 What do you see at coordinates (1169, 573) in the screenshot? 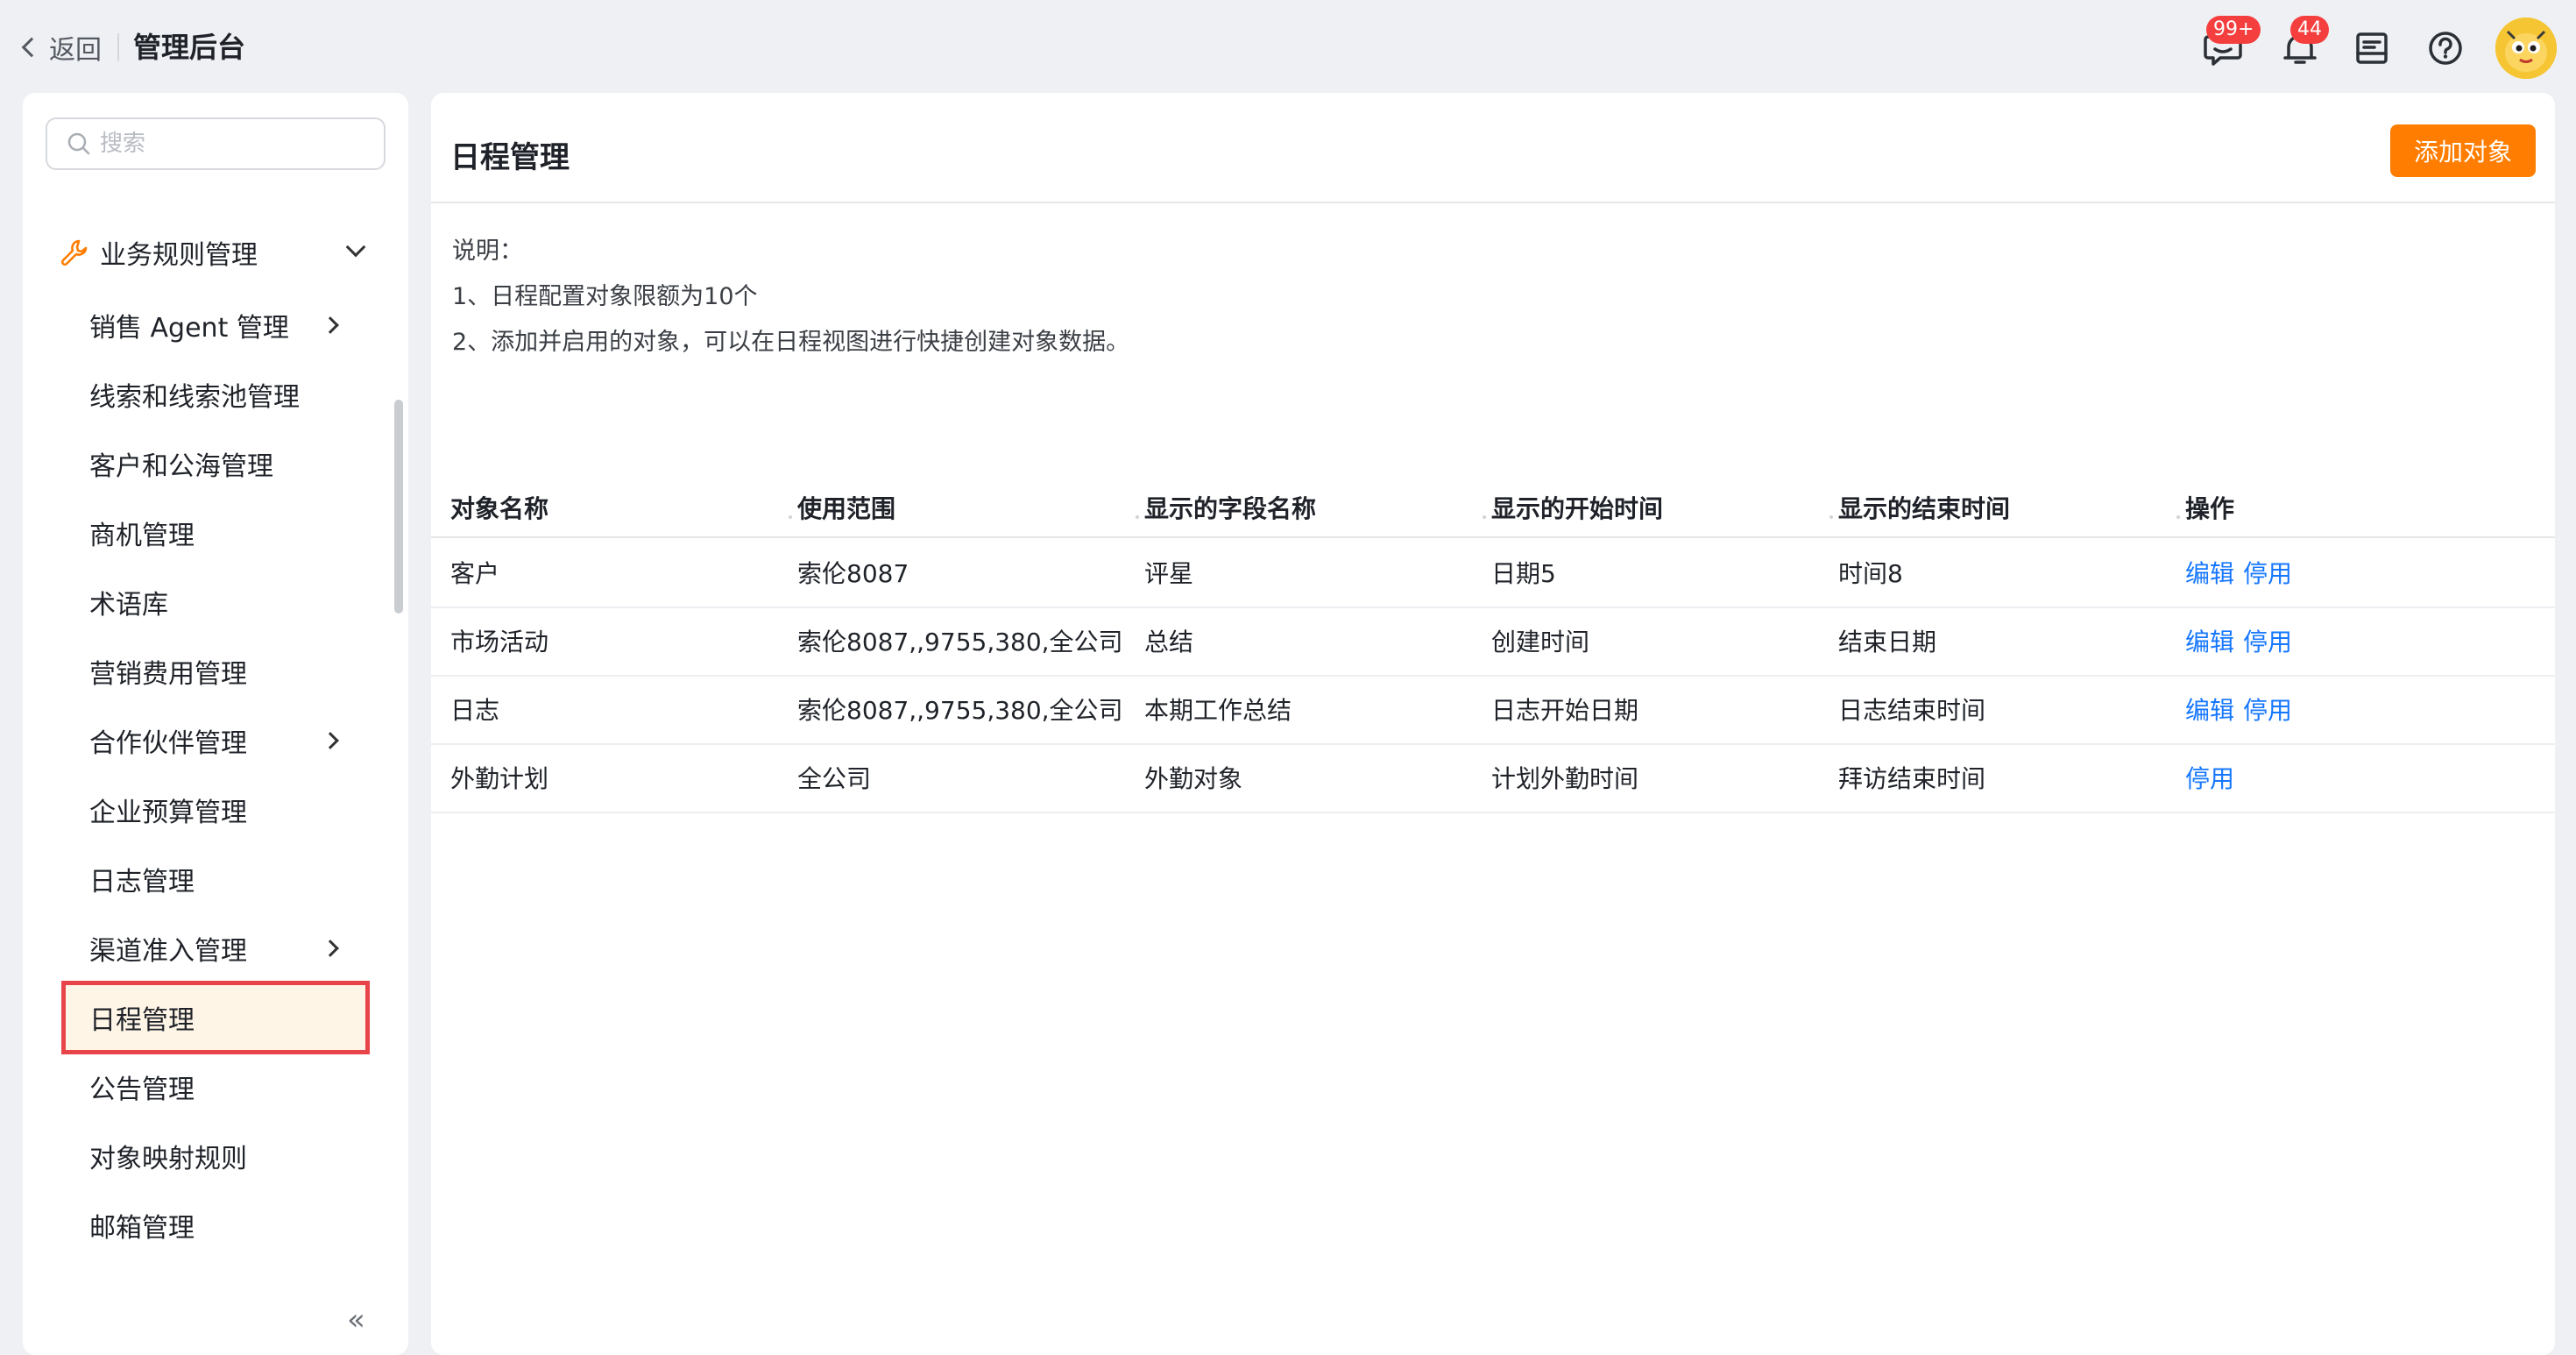
I see `cell-field: 评星` at bounding box center [1169, 573].